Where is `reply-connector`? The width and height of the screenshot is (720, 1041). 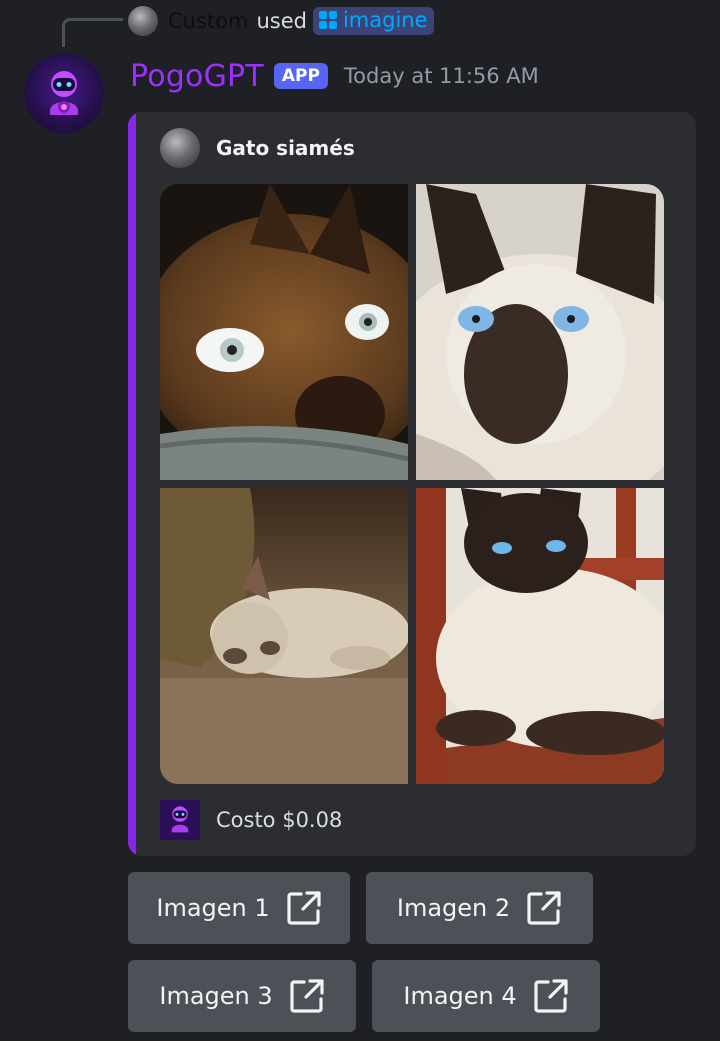
reply-connector is located at coordinates (92, 32).